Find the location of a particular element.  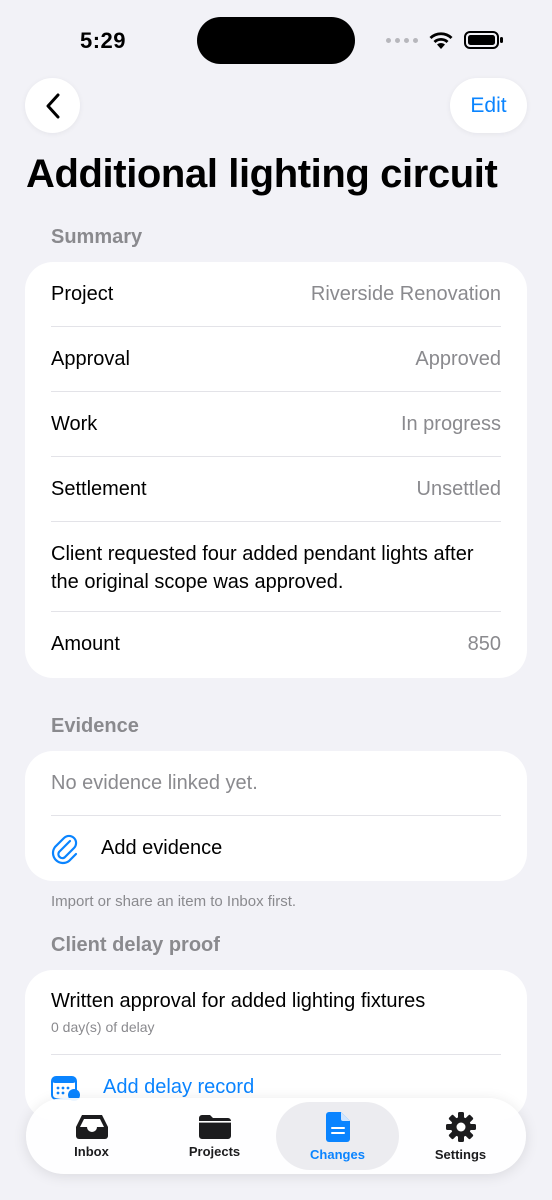

tab-settings: Settings is located at coordinates (460, 1136).